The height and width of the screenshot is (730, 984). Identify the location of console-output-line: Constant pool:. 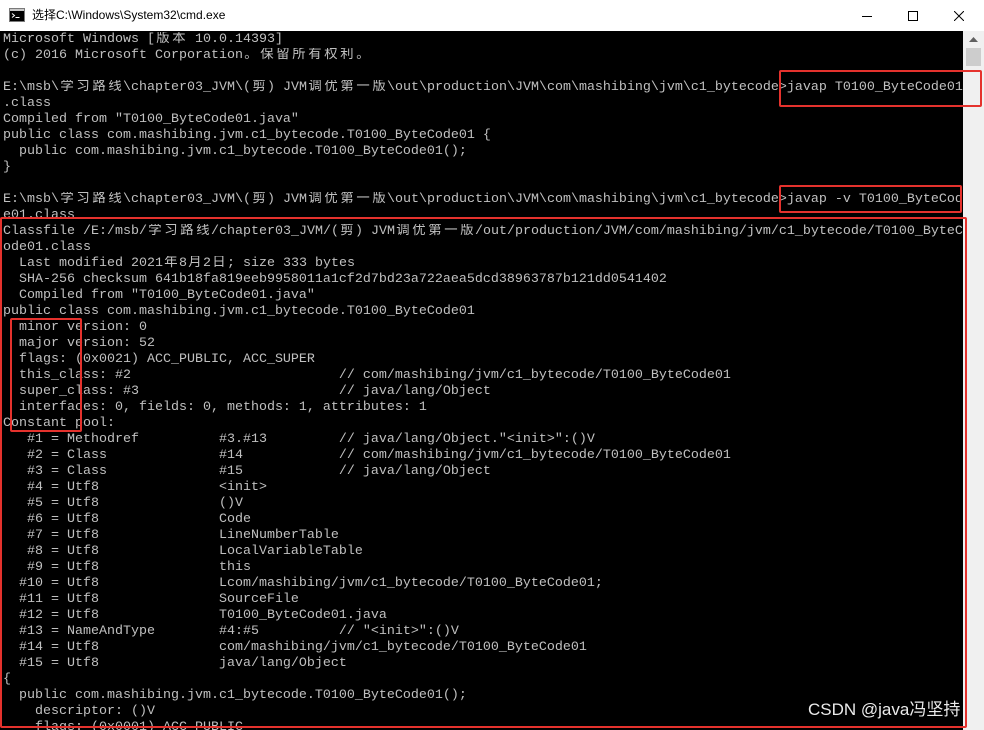
(59, 423).